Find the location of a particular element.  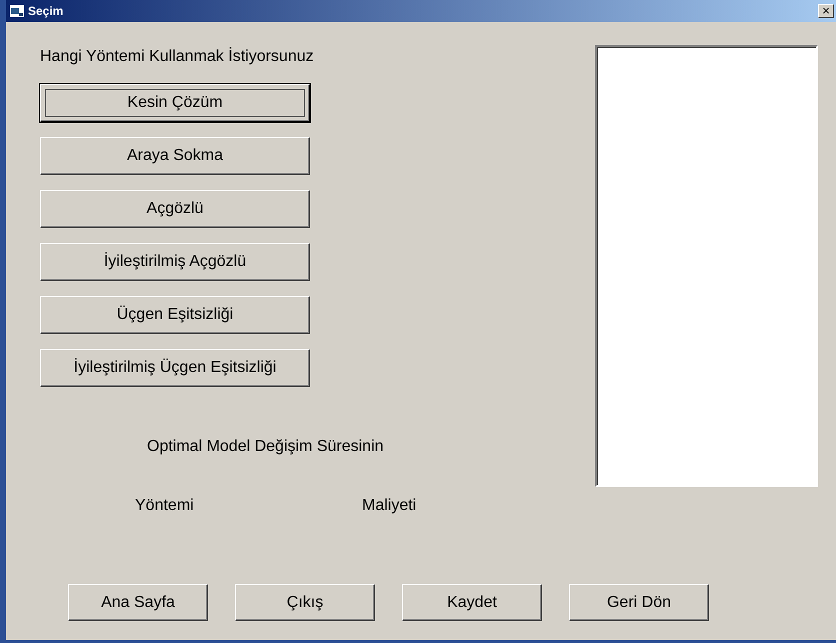

window-title: Seçim is located at coordinates (46, 11).